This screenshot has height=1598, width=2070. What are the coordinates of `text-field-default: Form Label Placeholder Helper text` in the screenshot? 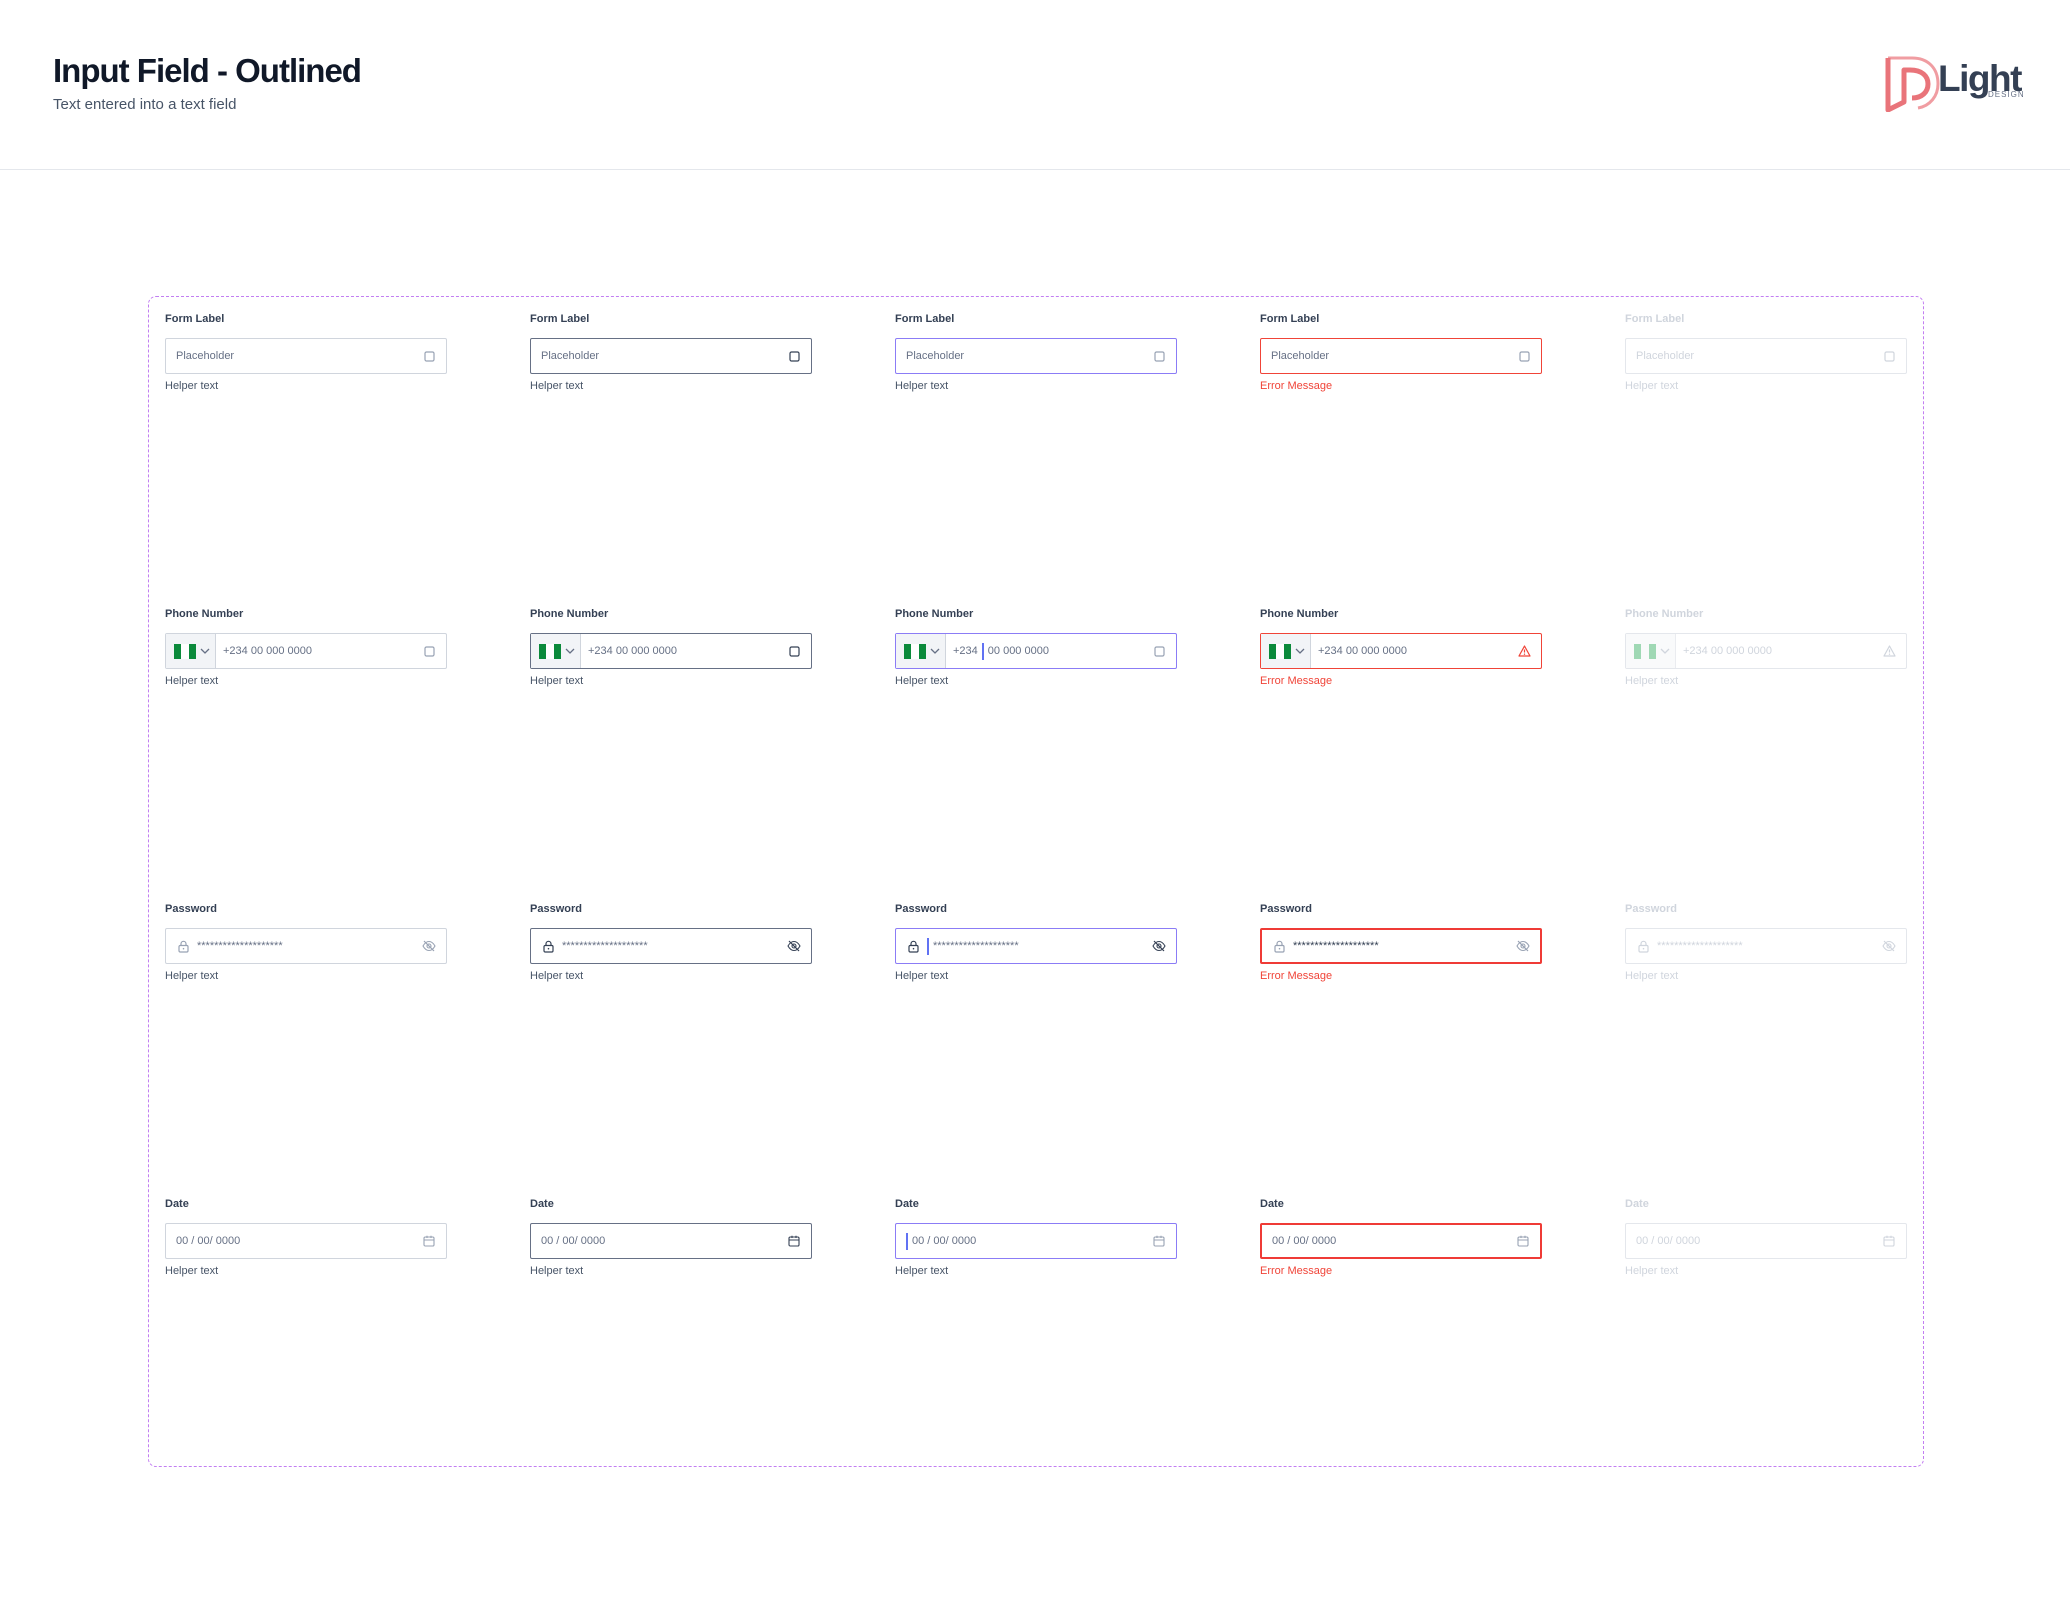 It's located at (306, 353).